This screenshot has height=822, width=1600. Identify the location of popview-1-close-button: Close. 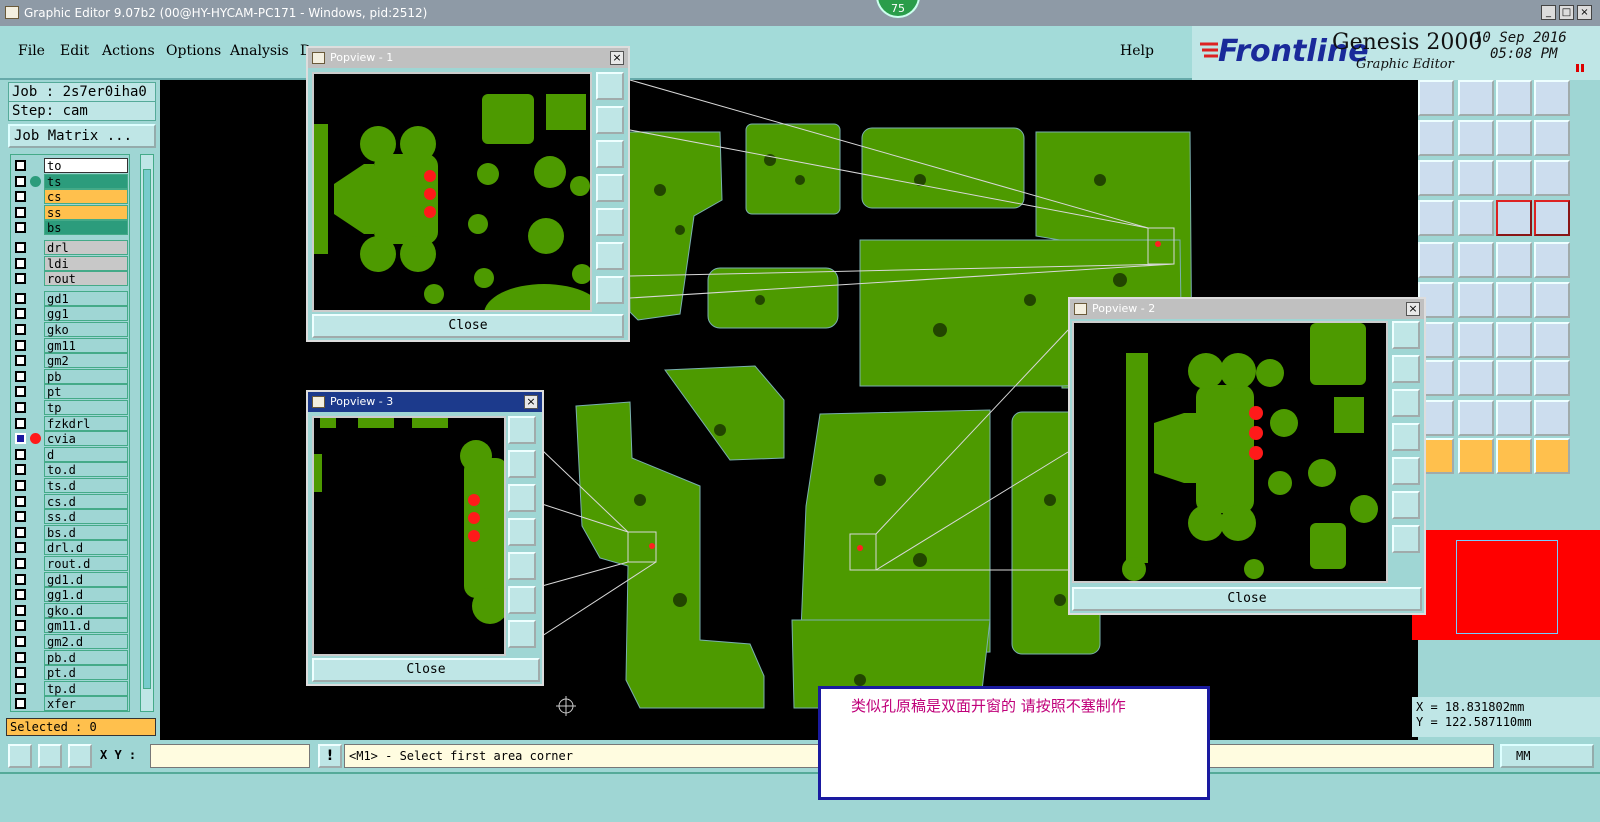
(468, 326).